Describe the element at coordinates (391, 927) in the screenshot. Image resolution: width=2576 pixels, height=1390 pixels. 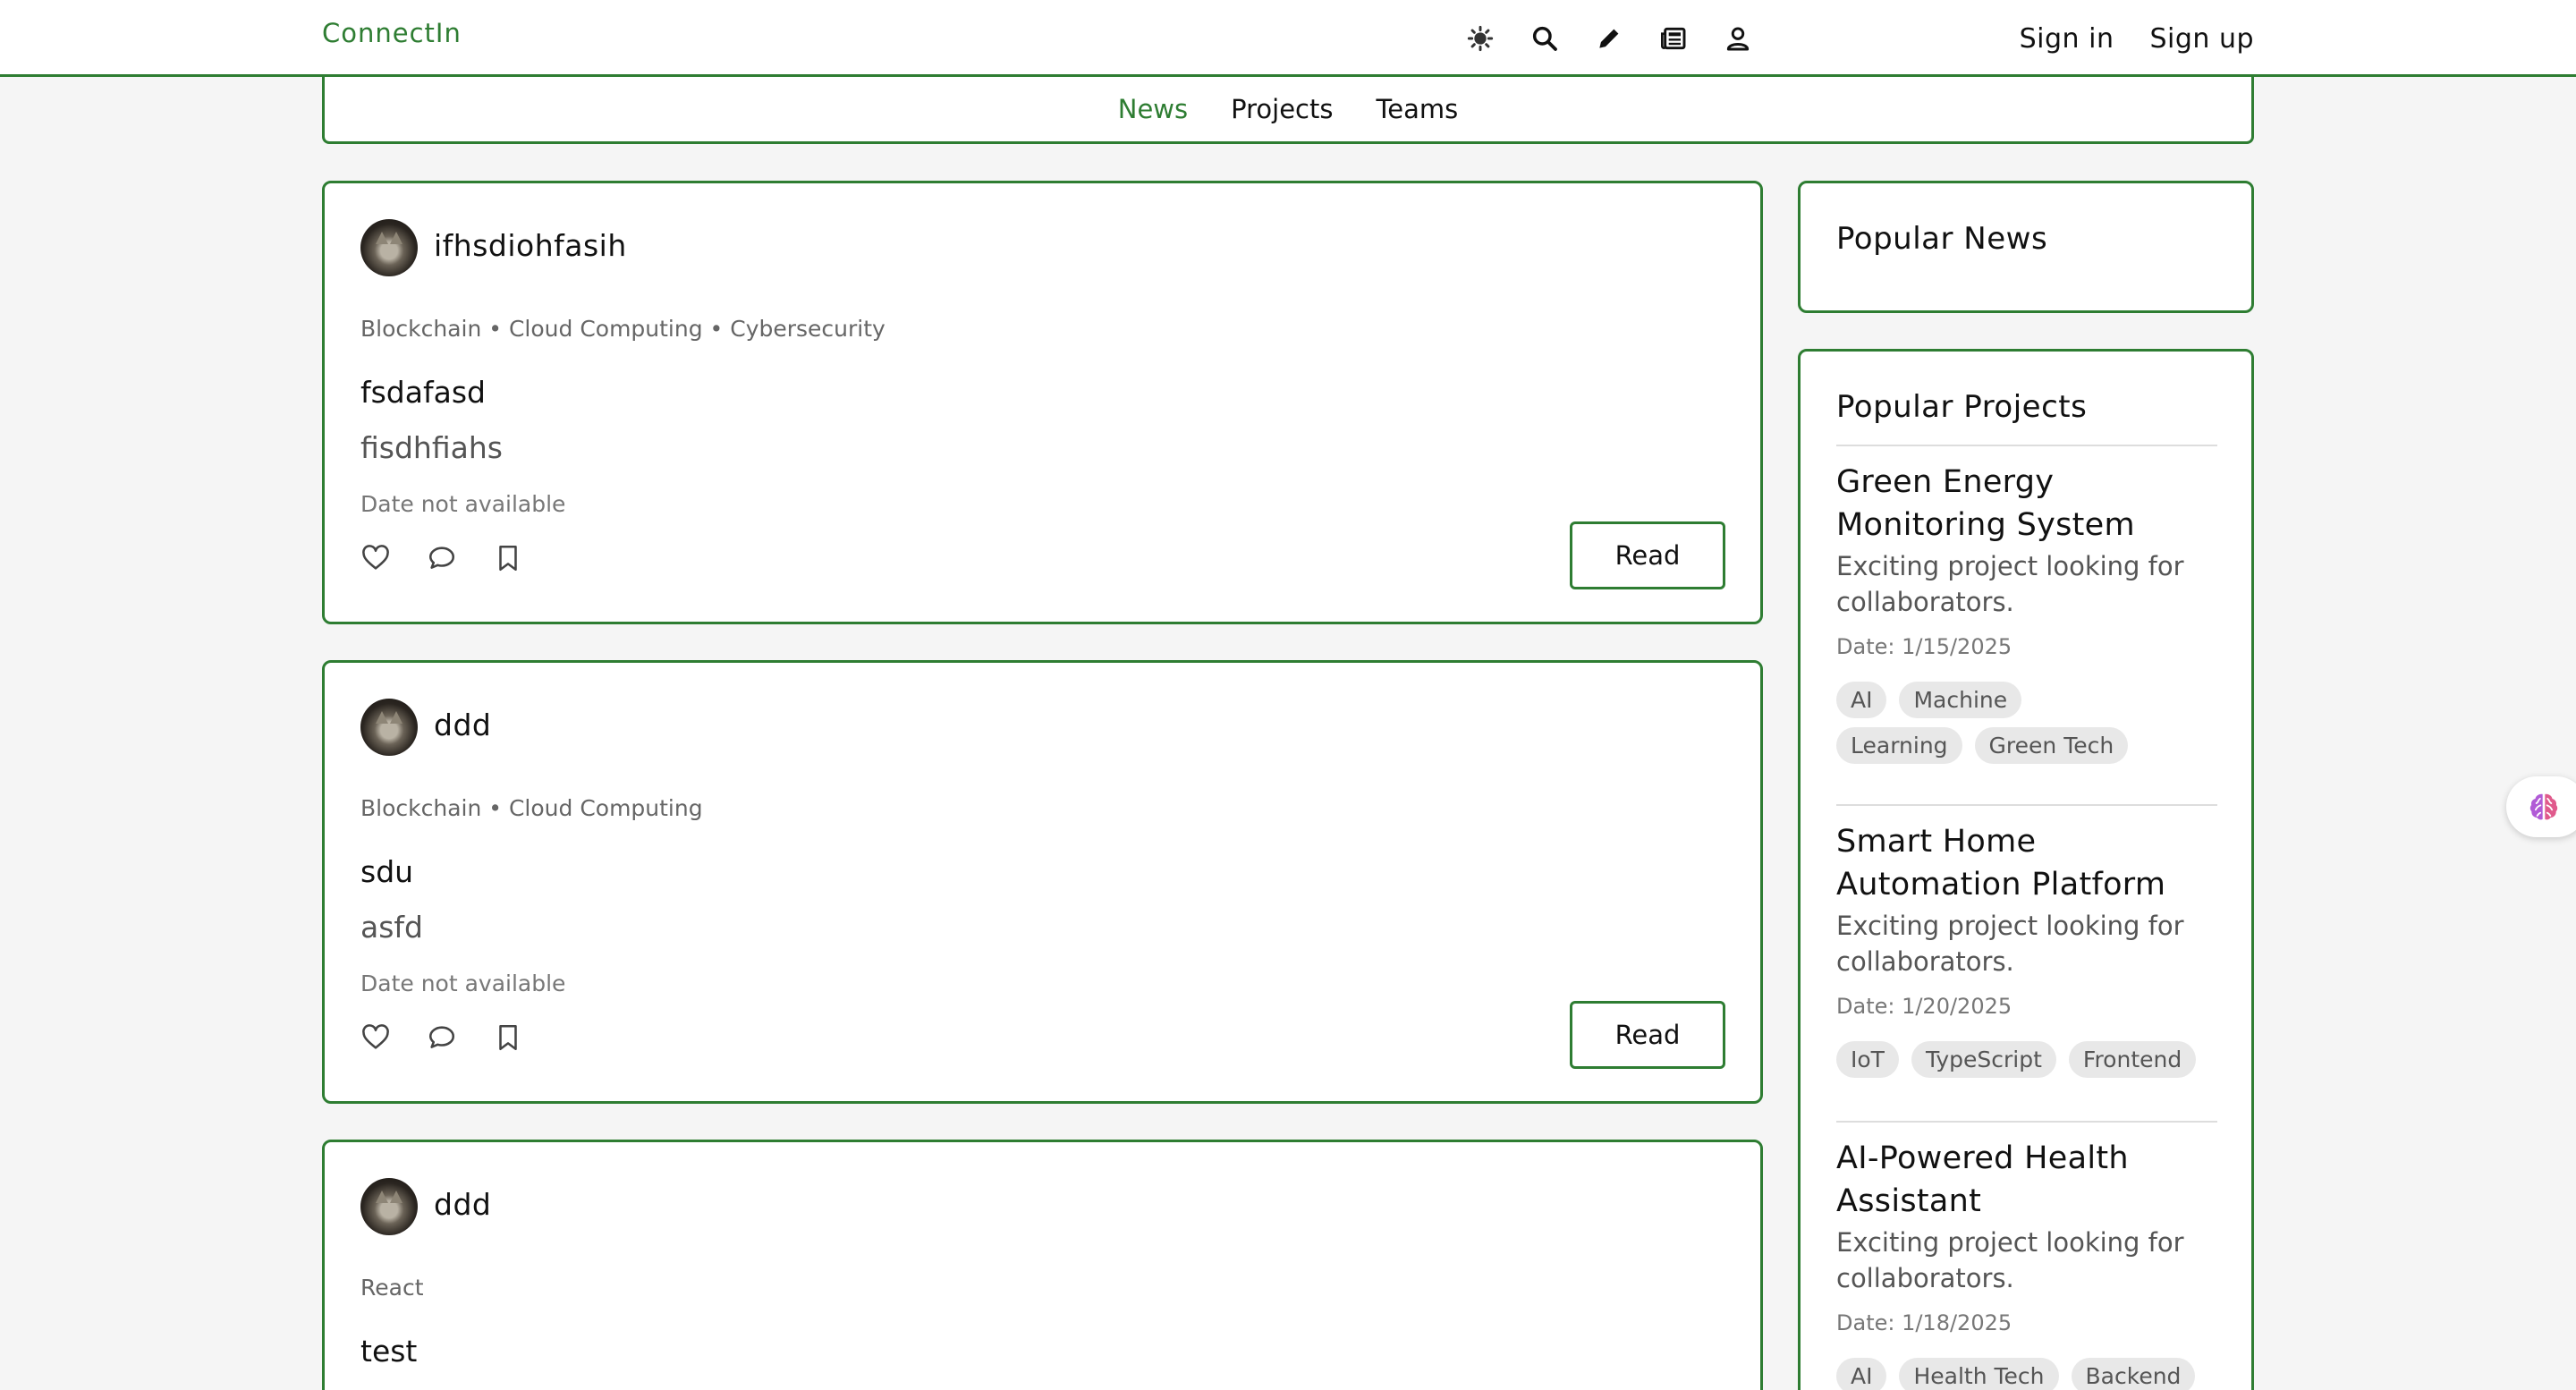
I see `post-body: asfd` at that location.